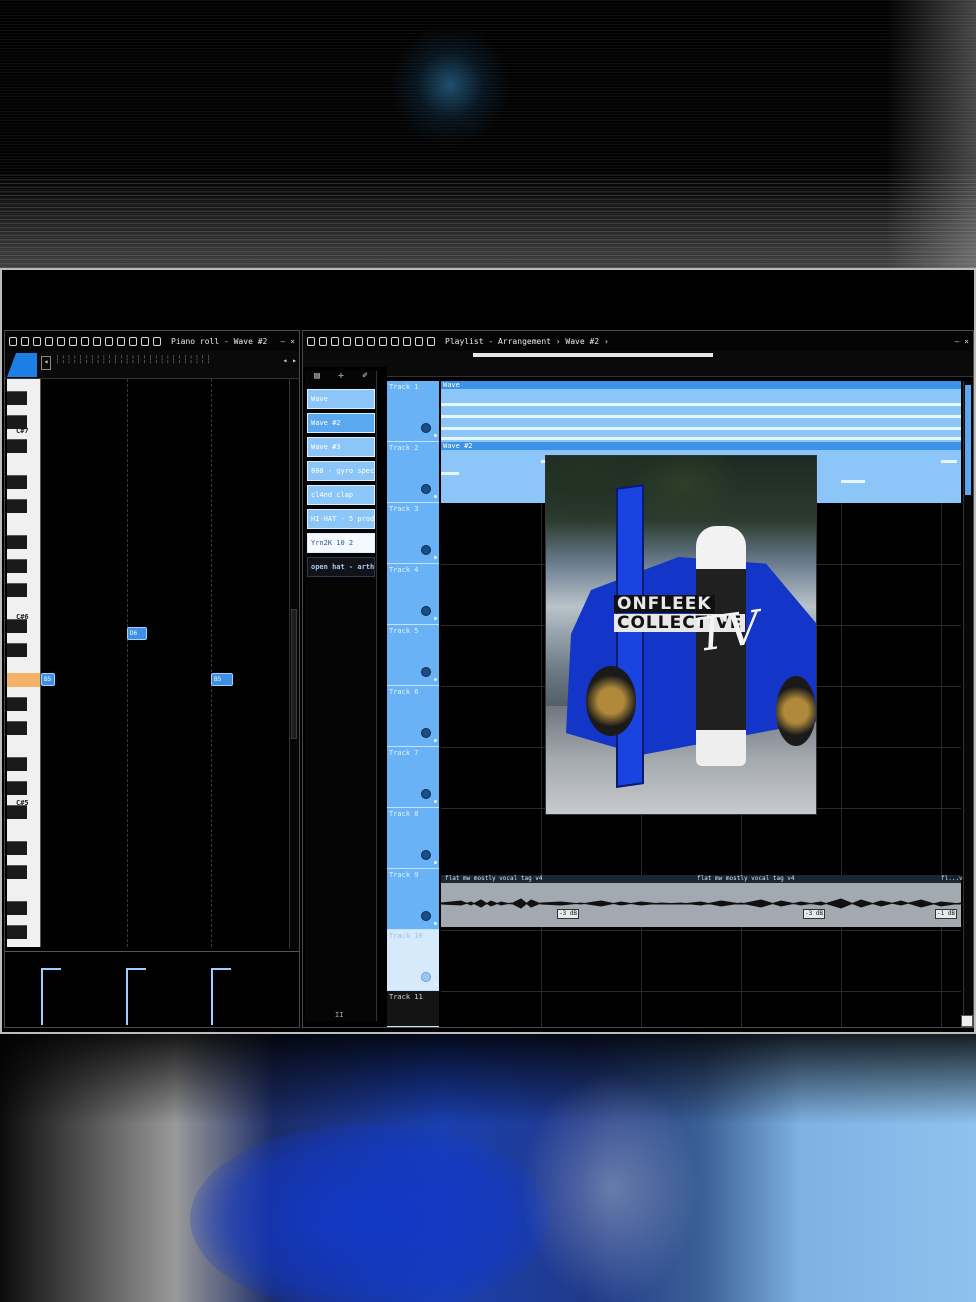  I want to click on slip-icon, so click(383, 341).